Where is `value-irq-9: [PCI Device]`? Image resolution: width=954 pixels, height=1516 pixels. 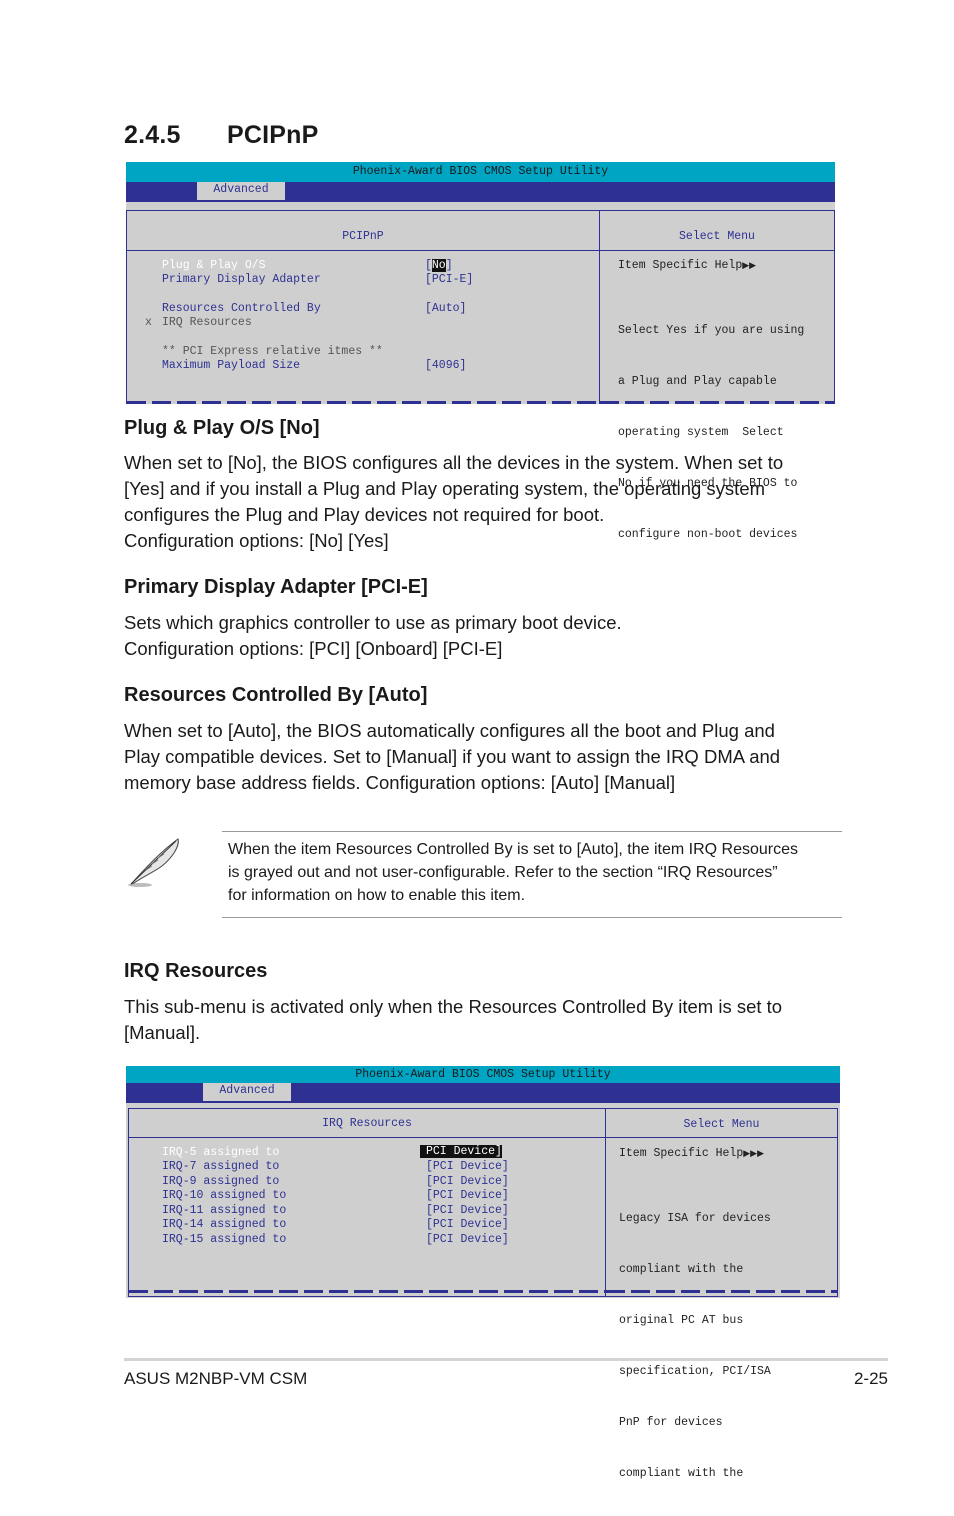
value-irq-9: [PCI Device] is located at coordinates (467, 1181).